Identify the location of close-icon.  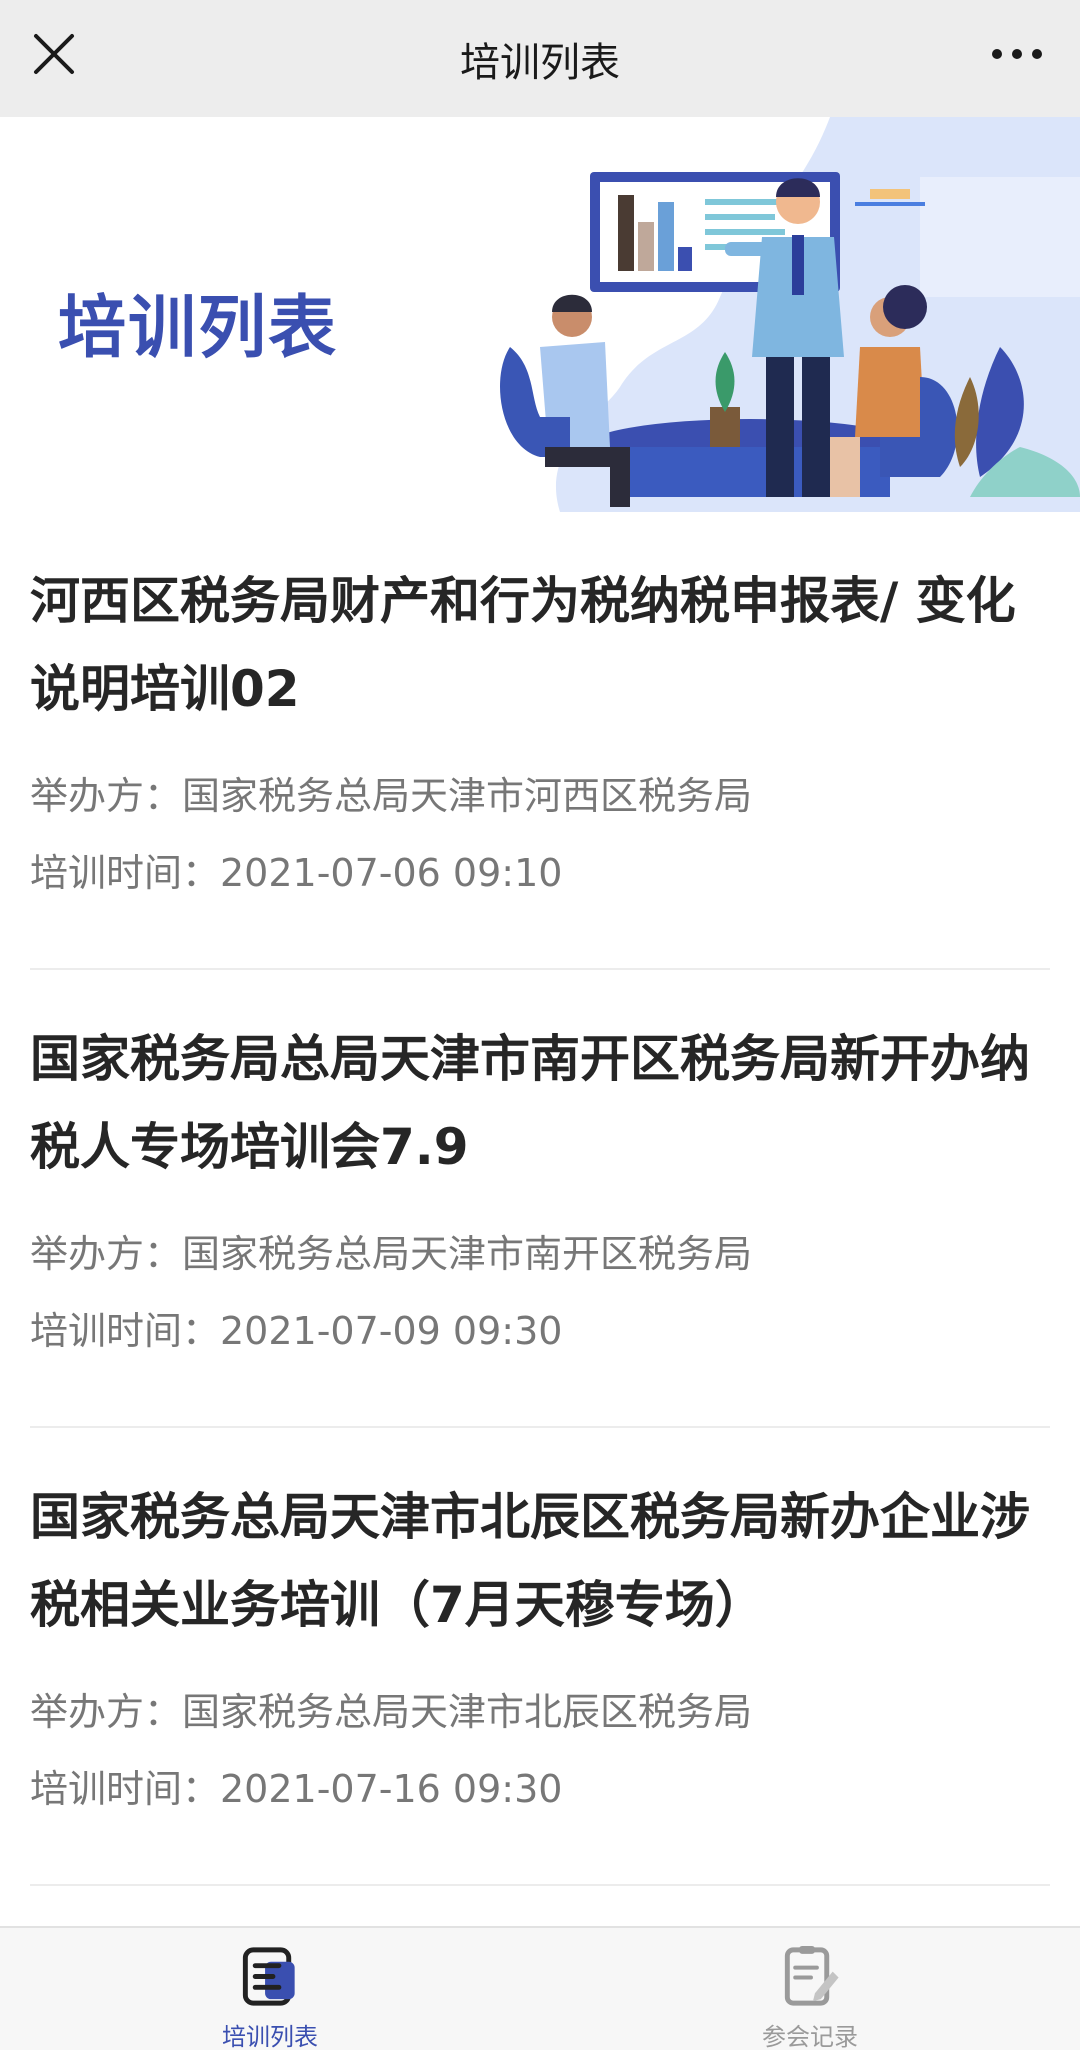
(54, 54).